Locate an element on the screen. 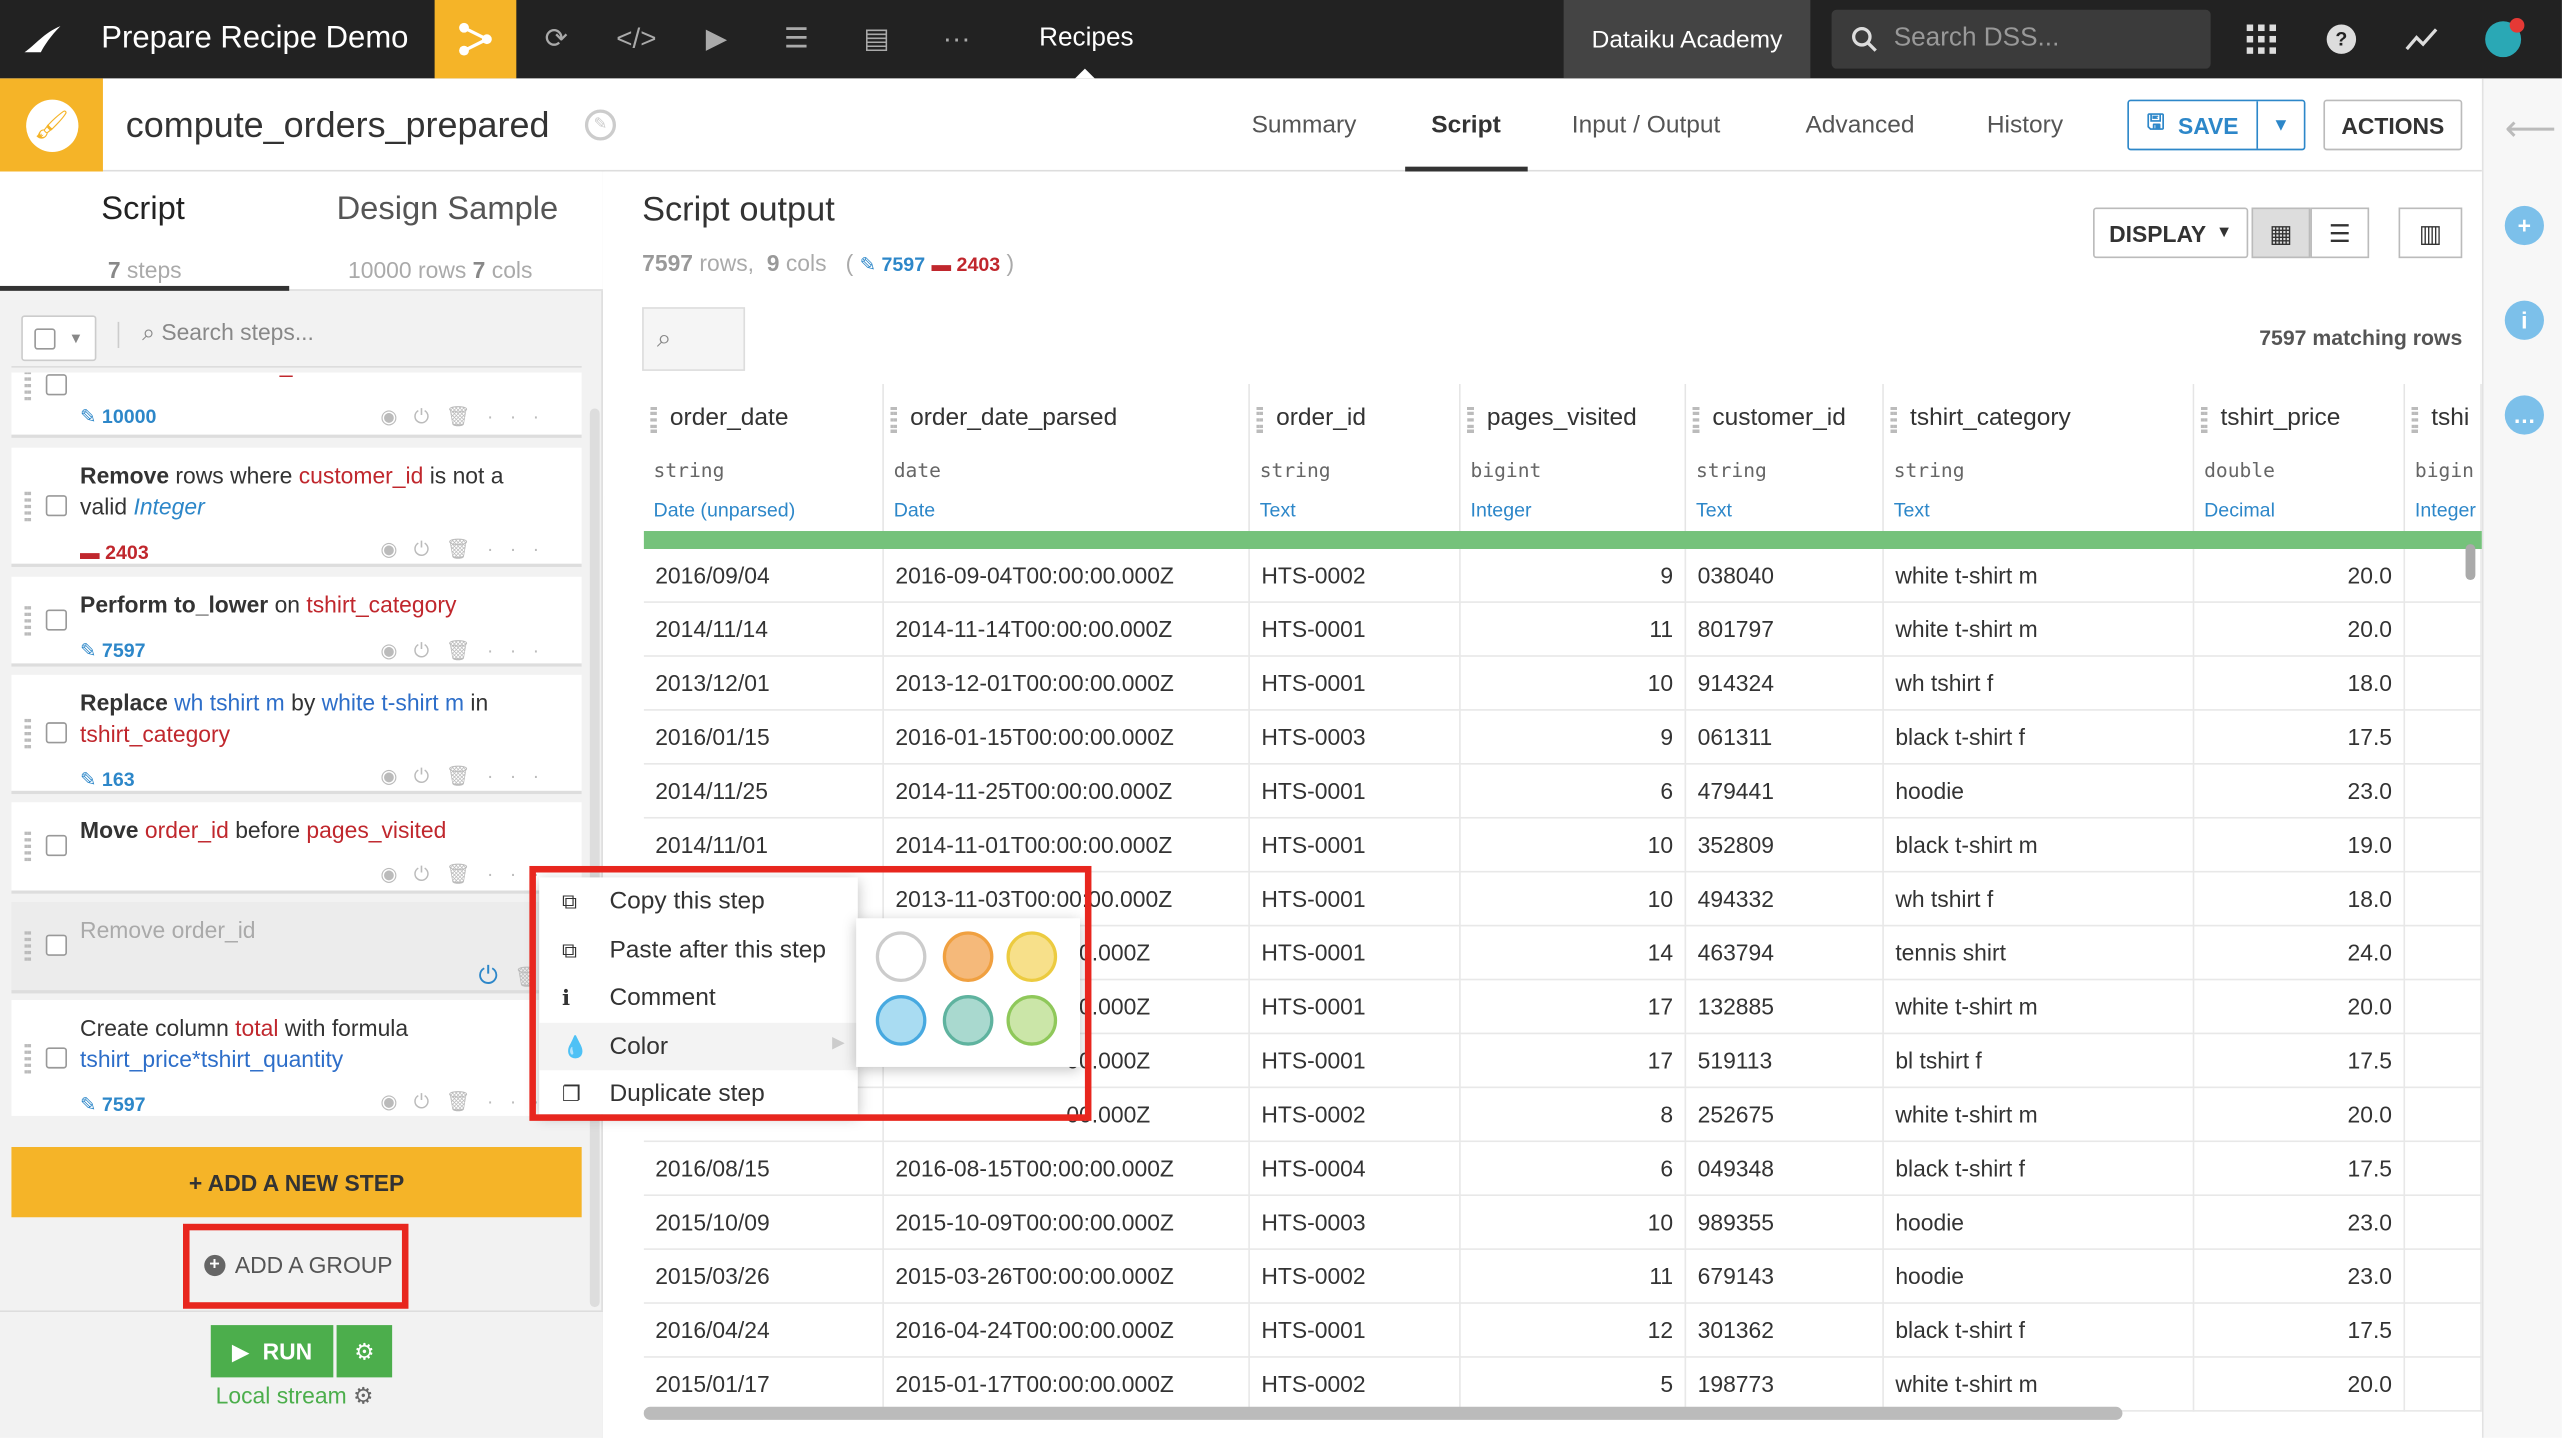  table-cell: 2015/10/09 is located at coordinates (764, 1223).